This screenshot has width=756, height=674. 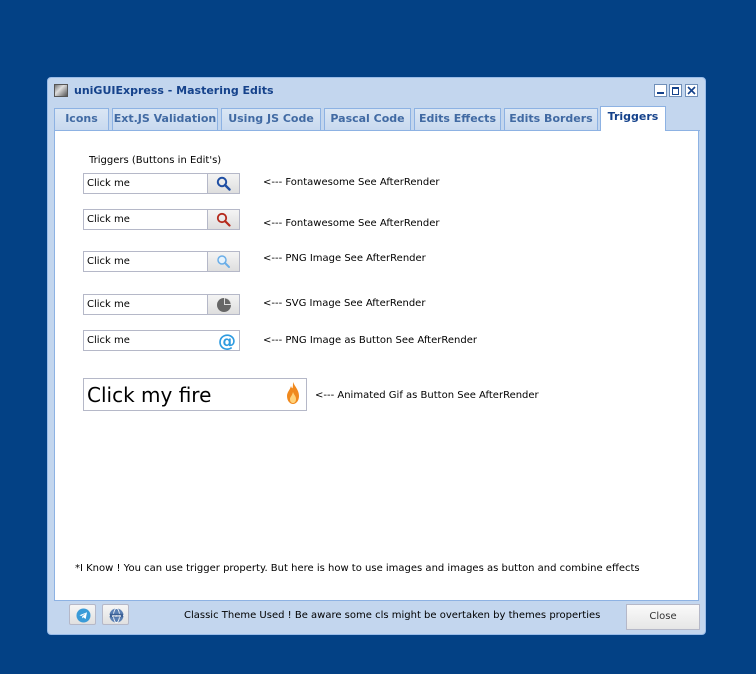 What do you see at coordinates (149, 395) in the screenshot?
I see `edit-value: Click my fire` at bounding box center [149, 395].